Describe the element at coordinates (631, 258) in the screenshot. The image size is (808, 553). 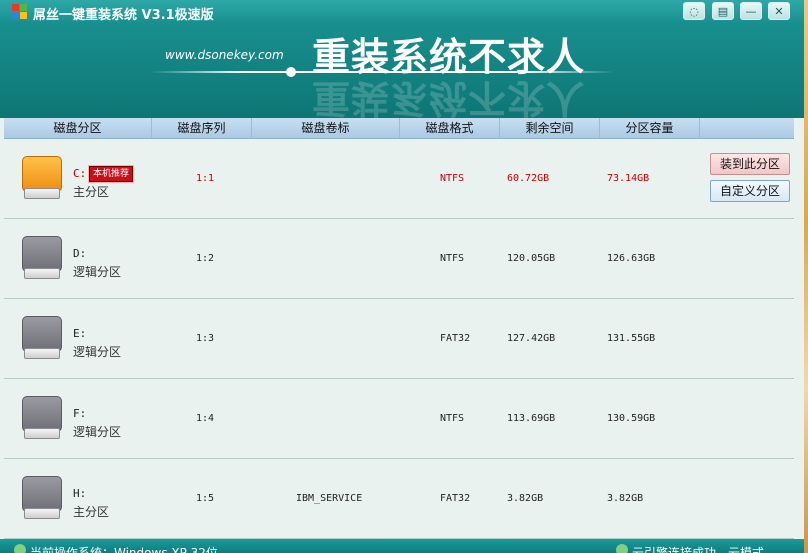
I see `partition-size: 126.63GB` at that location.